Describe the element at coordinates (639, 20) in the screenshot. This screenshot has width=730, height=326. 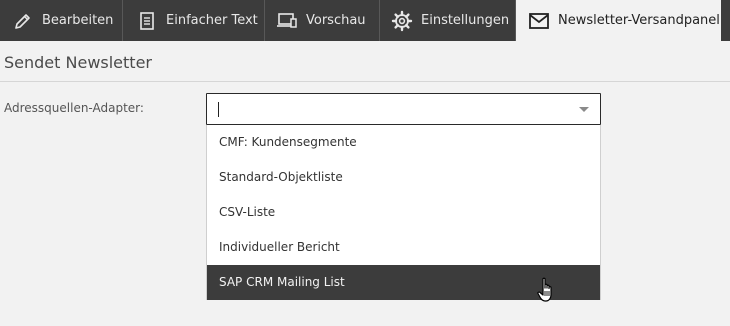
I see `tab-label: Newsletter-Versandpanel` at that location.